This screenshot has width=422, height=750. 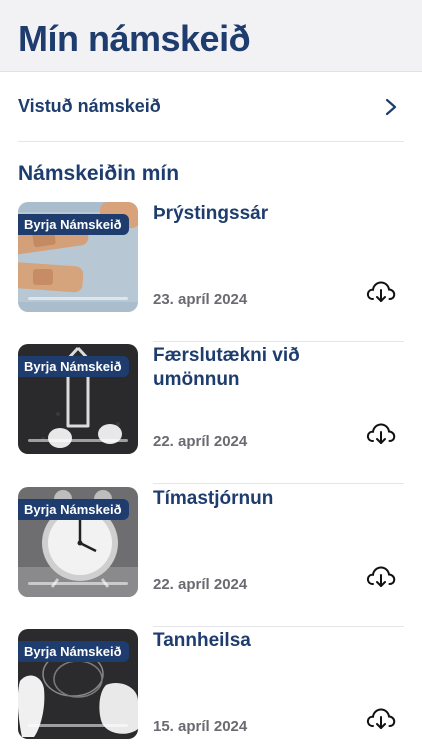 I want to click on course-card: Byrja Námskeið Tannheilsa 15. apríl 2024, so click(x=211, y=689).